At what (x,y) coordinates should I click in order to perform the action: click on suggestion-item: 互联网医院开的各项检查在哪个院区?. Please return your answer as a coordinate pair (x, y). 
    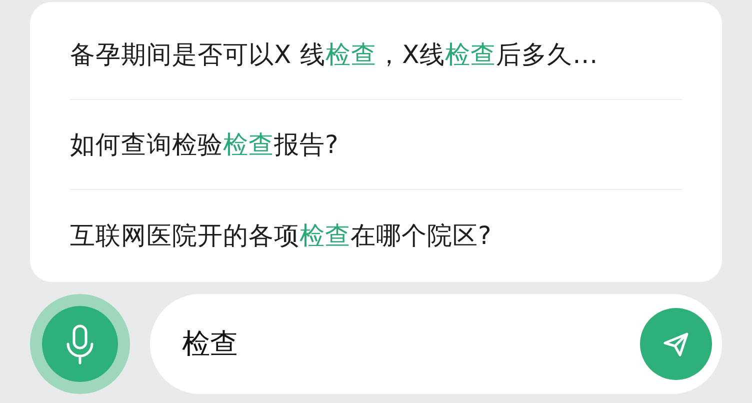
    Looking at the image, I should click on (281, 235).